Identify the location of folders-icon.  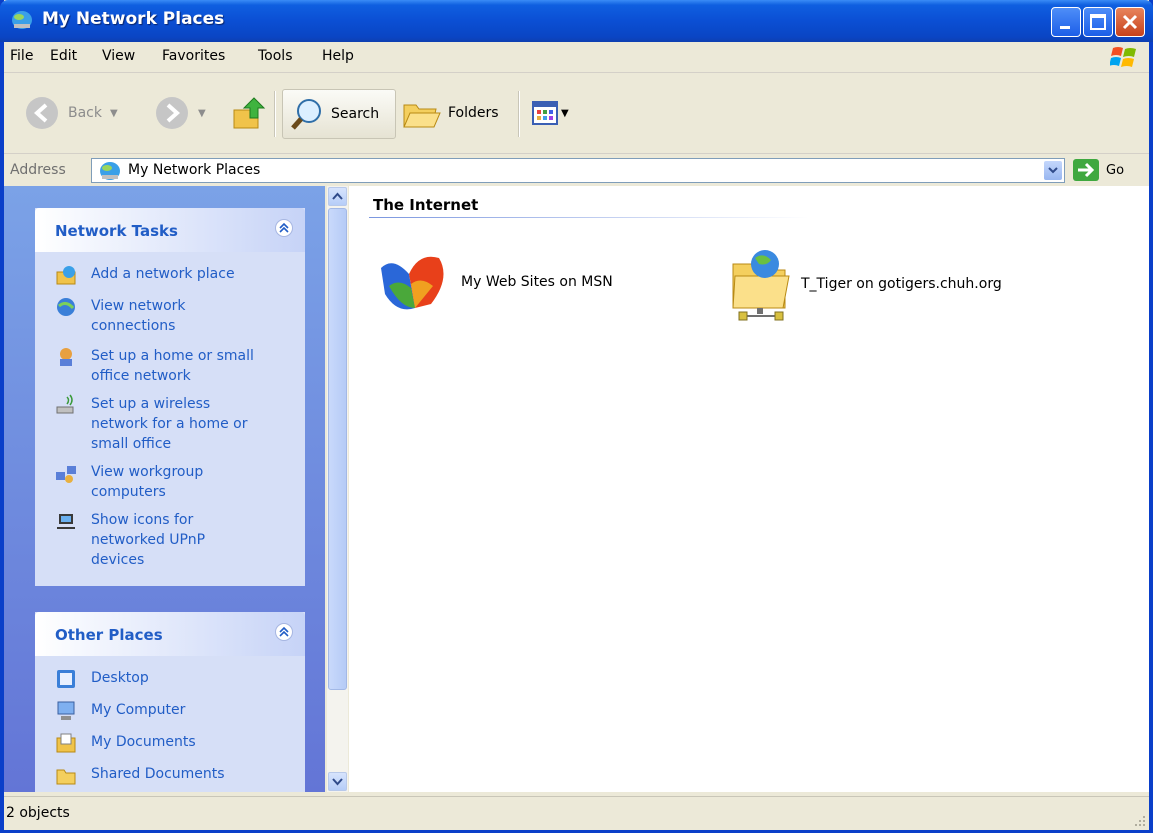
(422, 116).